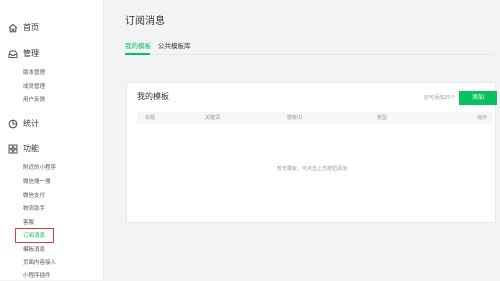 The width and height of the screenshot is (500, 281). Describe the element at coordinates (39, 168) in the screenshot. I see `sidebar-item-nearby: 附近的小程序` at that location.